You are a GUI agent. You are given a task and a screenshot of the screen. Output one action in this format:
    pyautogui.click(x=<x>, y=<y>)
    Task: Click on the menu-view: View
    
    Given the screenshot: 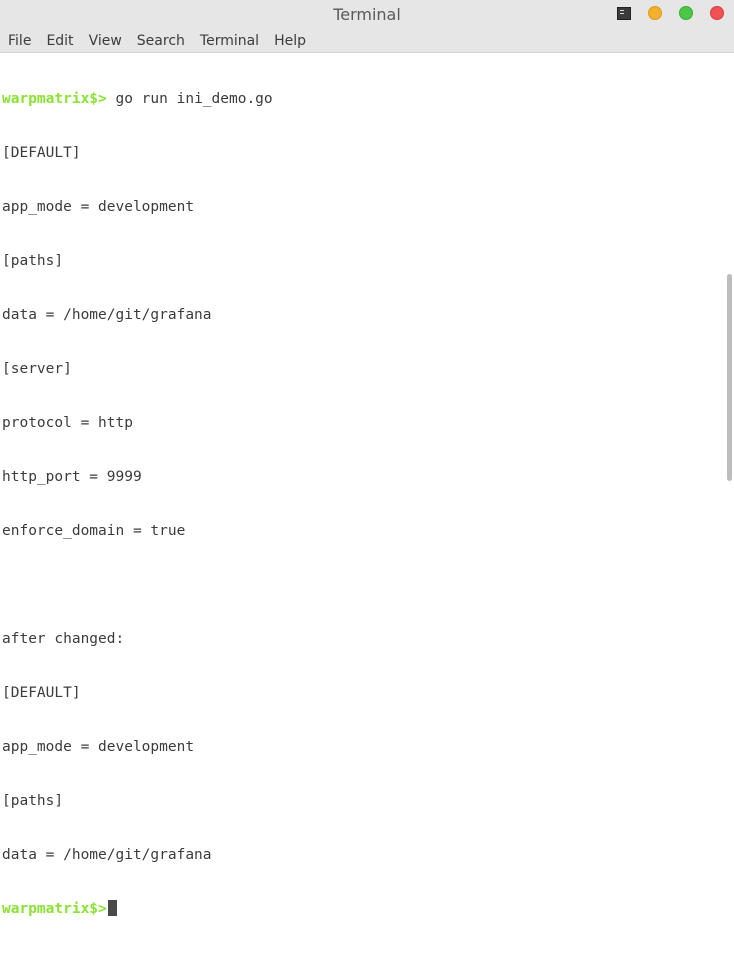 What is the action you would take?
    pyautogui.click(x=105, y=41)
    